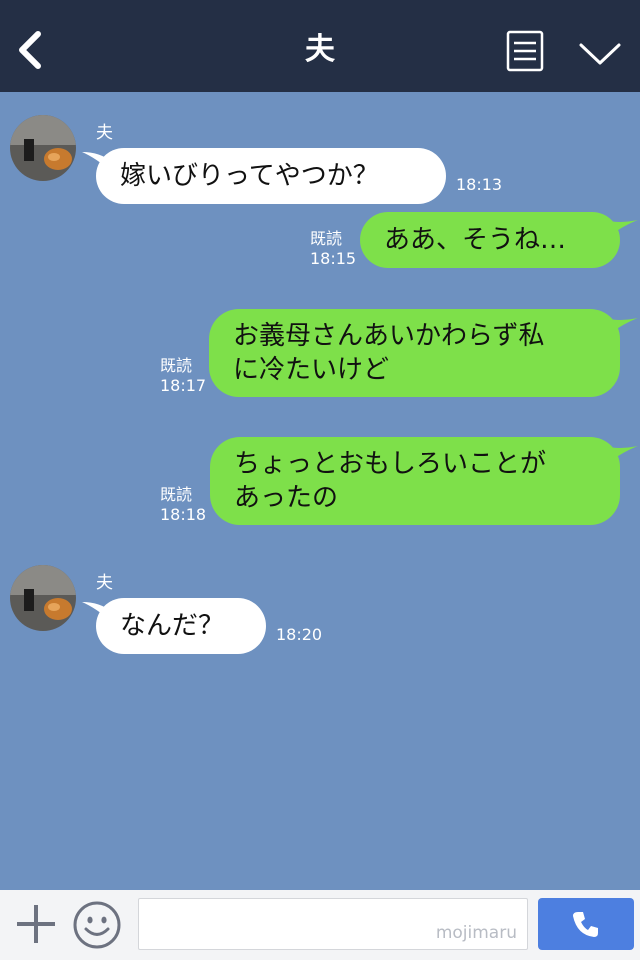 The height and width of the screenshot is (960, 640). What do you see at coordinates (299, 634) in the screenshot?
I see `message-time: 18:20` at bounding box center [299, 634].